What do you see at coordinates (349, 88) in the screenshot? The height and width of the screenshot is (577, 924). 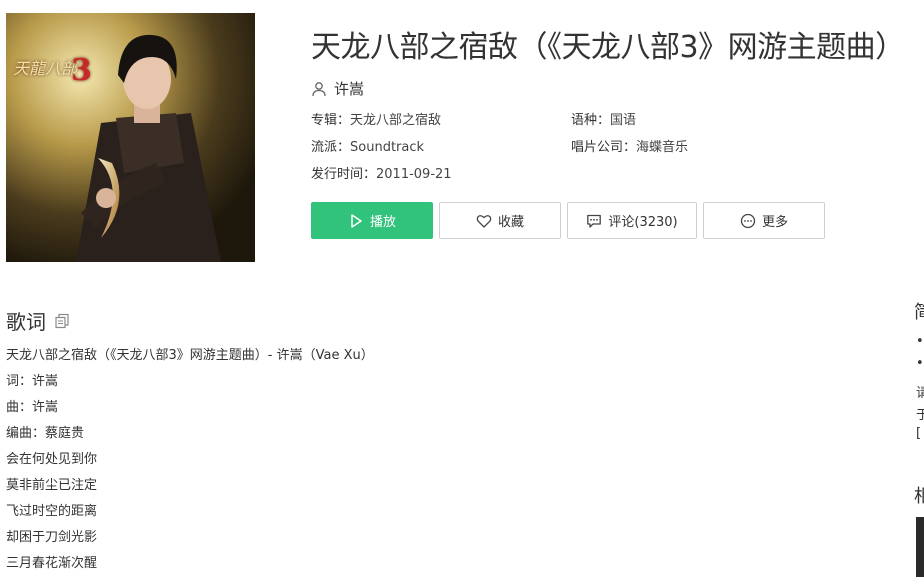 I see `artist-name: 许嵩` at bounding box center [349, 88].